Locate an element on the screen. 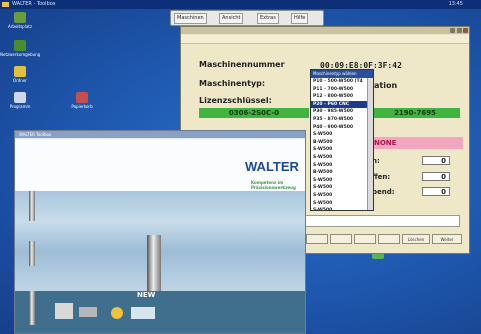 The image size is (481, 334). desktop-icon-5: Papierkorb is located at coordinates (82, 100).